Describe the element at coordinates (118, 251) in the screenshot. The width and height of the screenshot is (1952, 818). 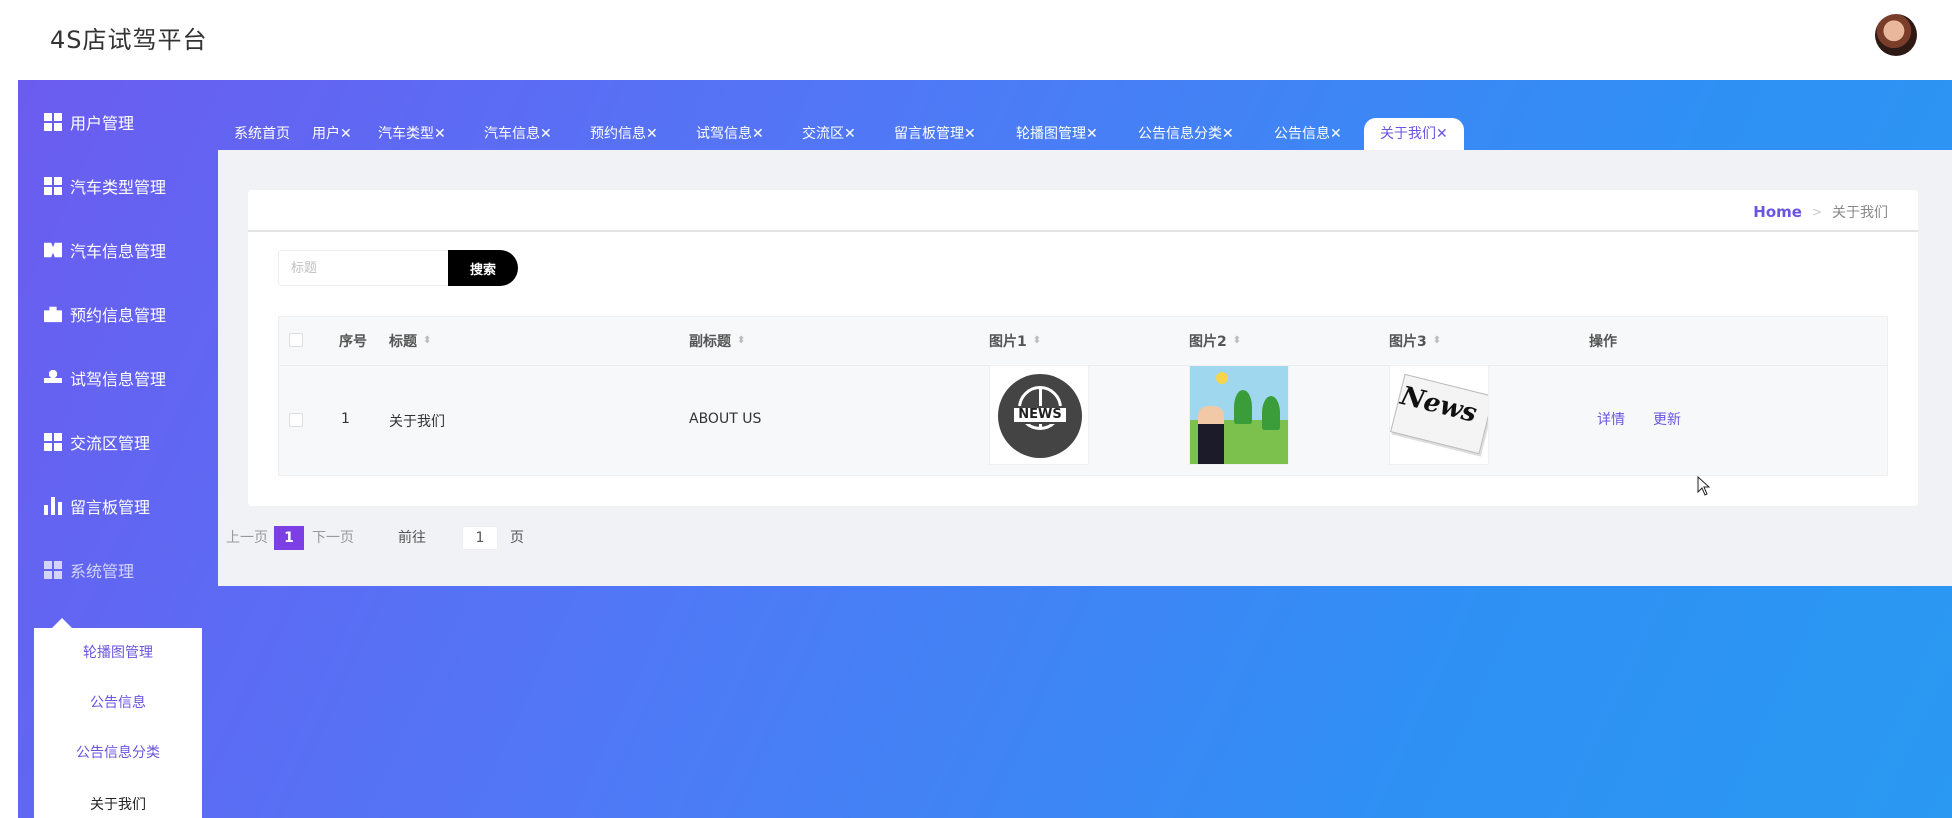
I see `sidebar-item-label: 汽车信息管理` at that location.